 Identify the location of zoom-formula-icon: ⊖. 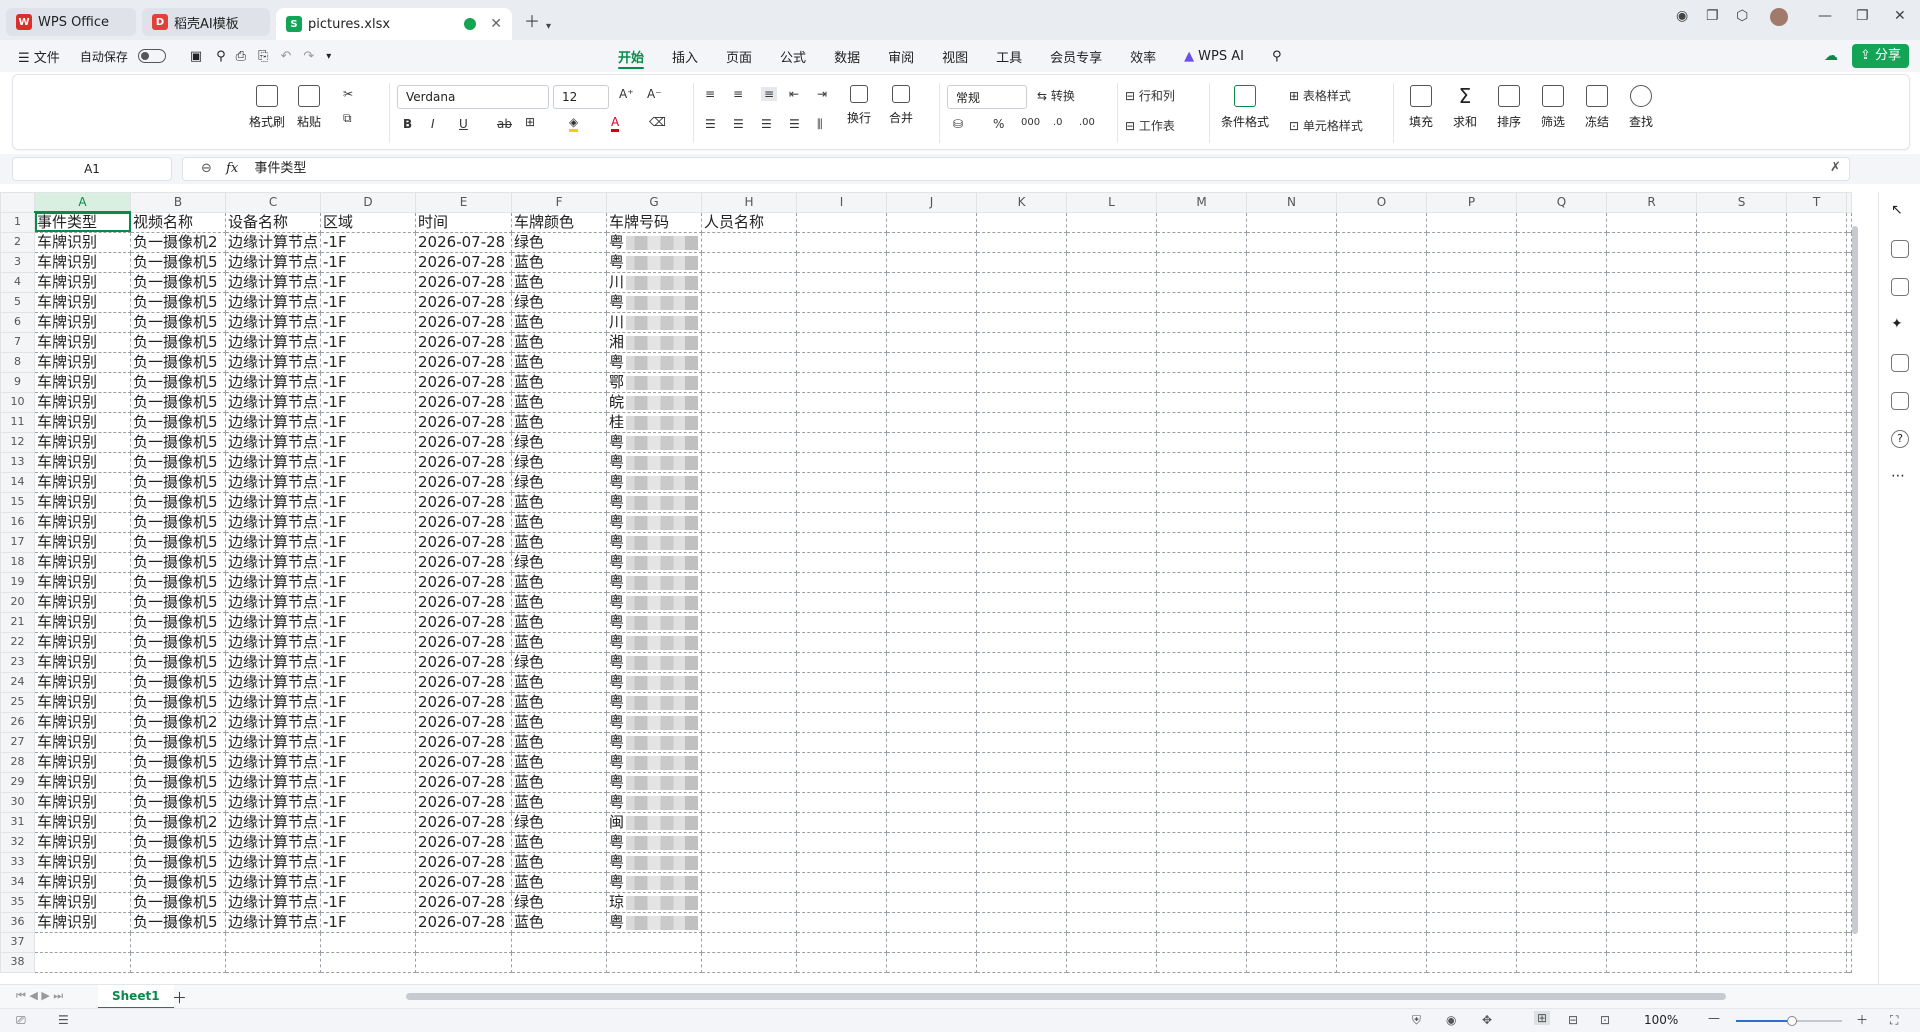
(206, 168).